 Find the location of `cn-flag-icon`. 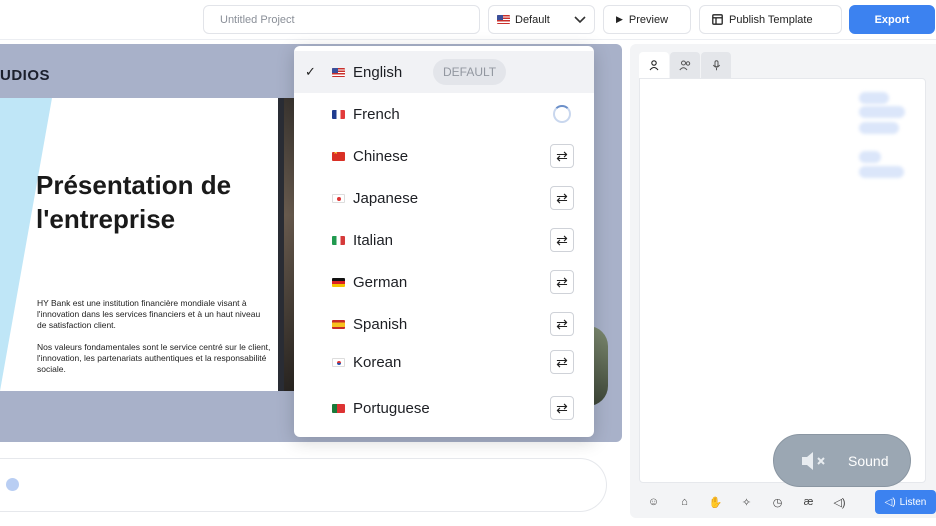

cn-flag-icon is located at coordinates (338, 156).